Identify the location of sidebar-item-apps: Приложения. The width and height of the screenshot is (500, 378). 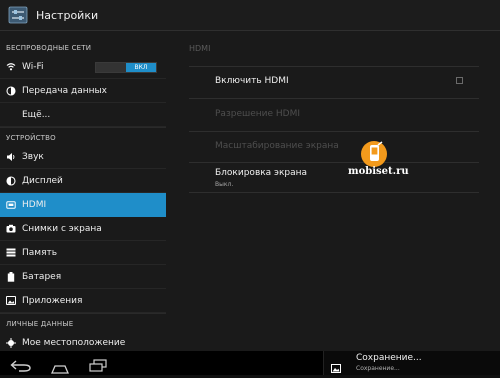
(83, 301).